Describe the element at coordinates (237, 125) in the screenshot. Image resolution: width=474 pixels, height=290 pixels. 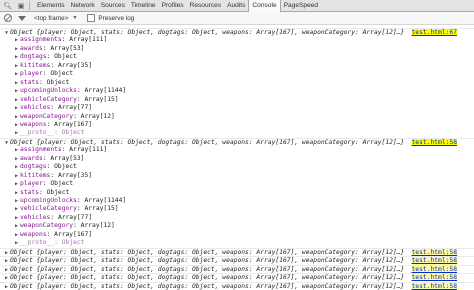
I see `object-property: ▶ weapons: Array[167]` at that location.